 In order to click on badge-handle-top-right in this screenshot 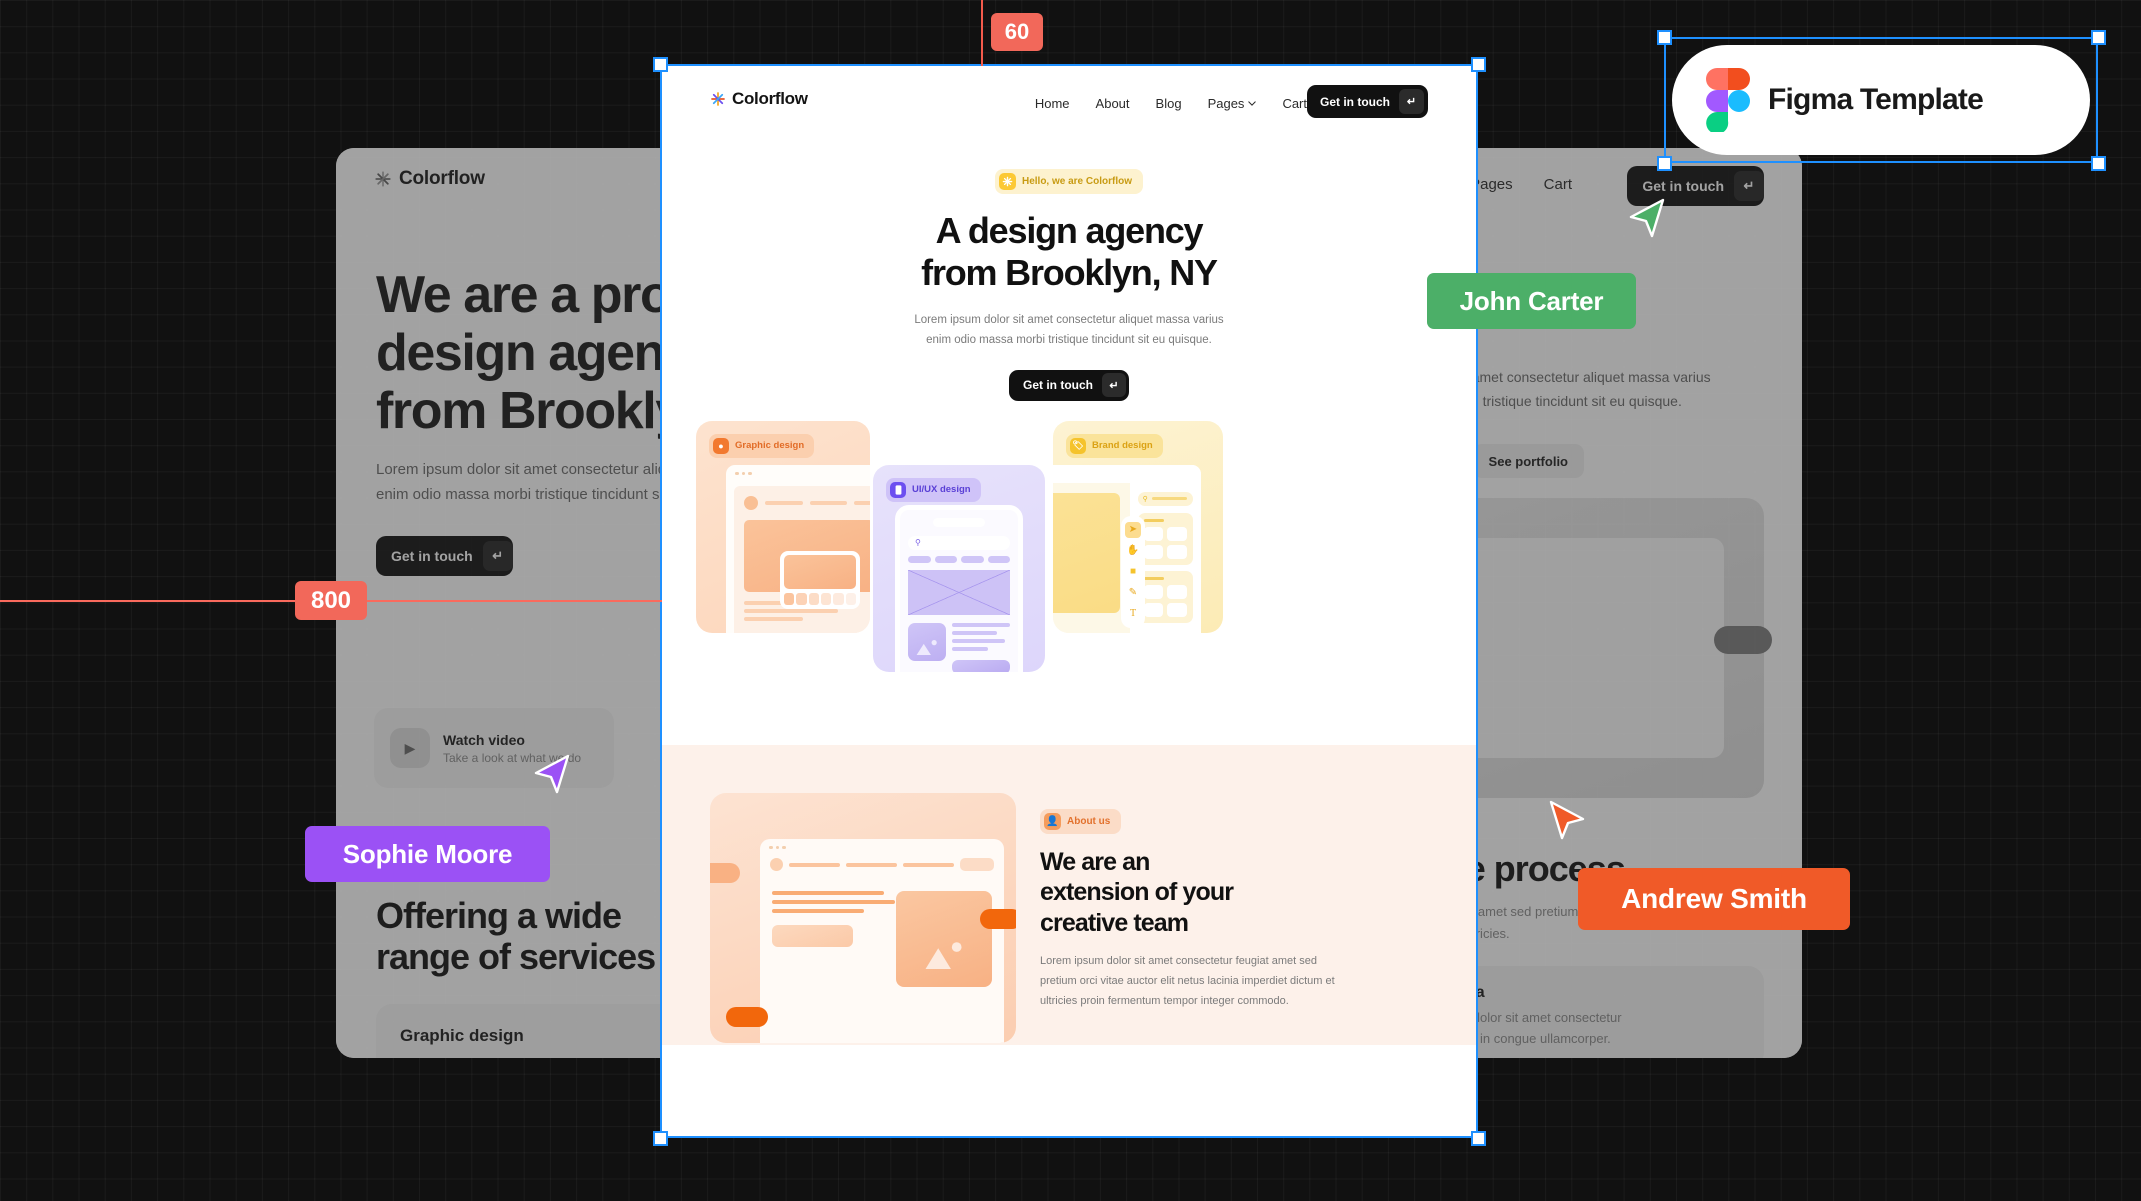, I will do `click(2098, 37)`.